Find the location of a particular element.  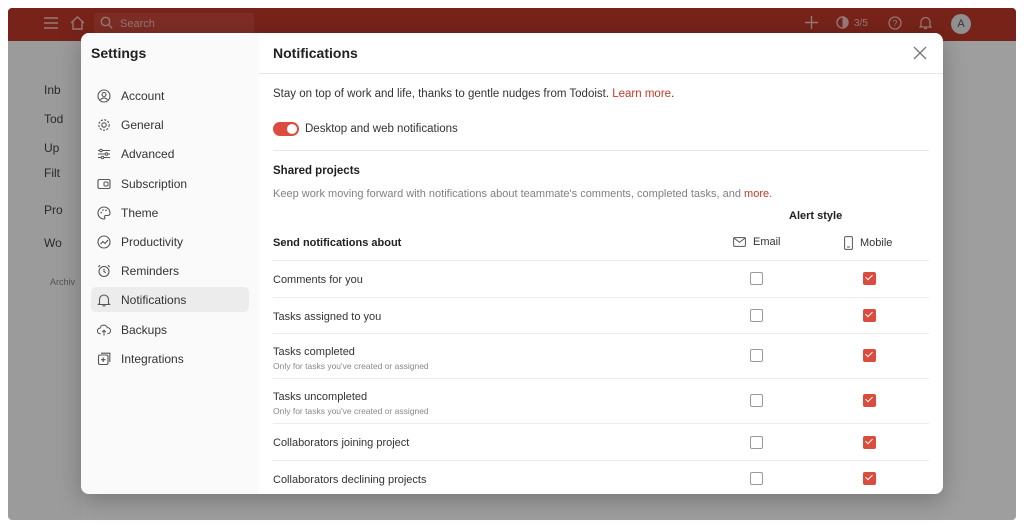

settings-nav-label: Productivity is located at coordinates (152, 241).